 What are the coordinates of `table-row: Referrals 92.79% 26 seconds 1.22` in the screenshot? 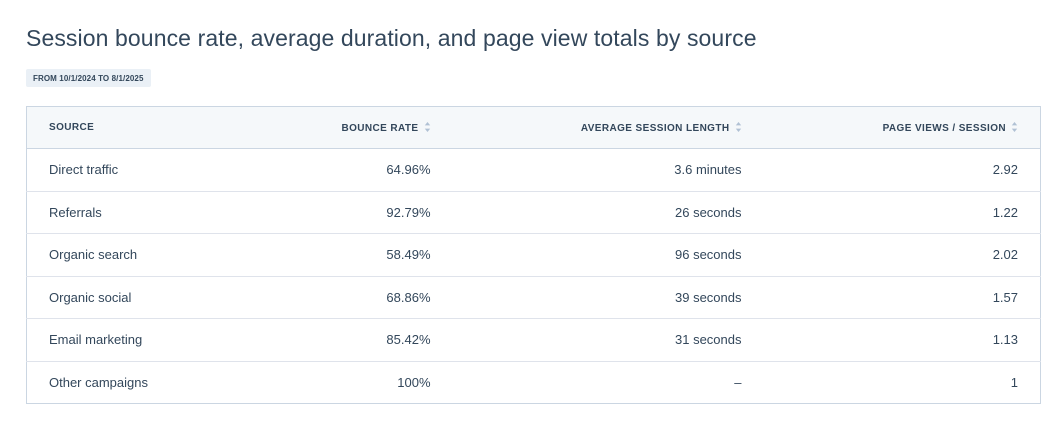 It's located at (533, 212).